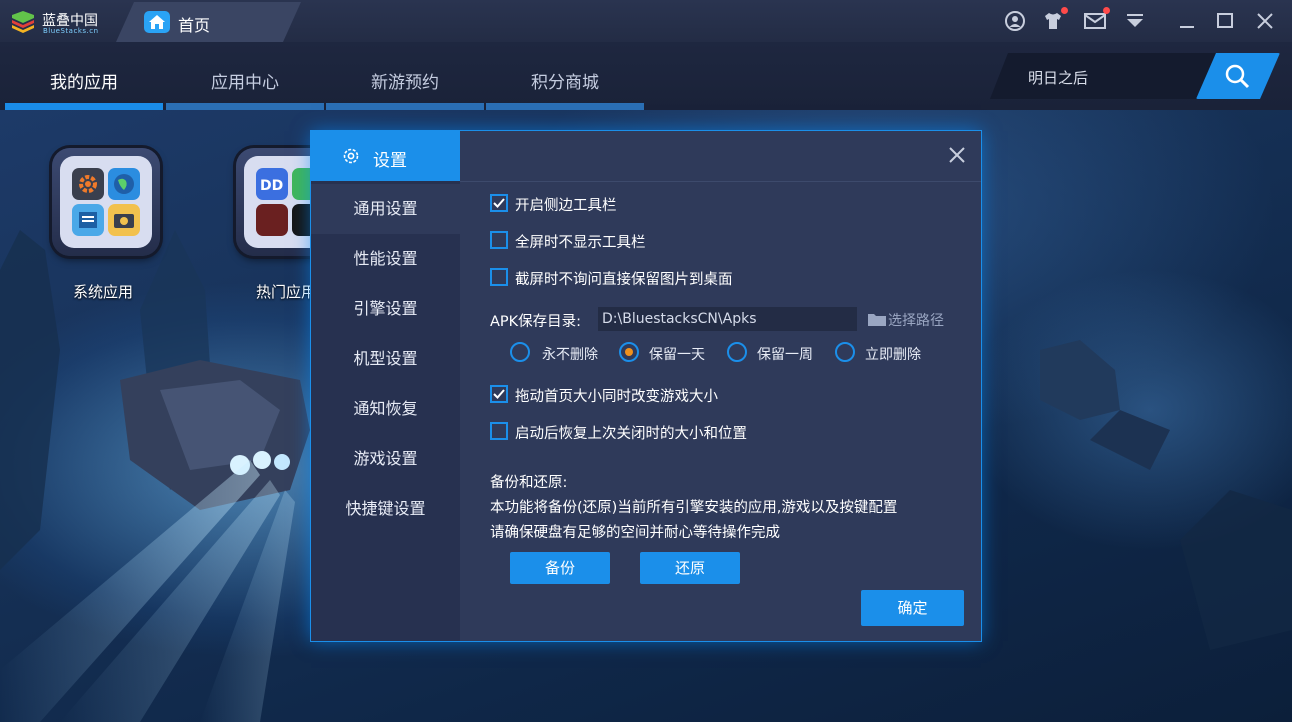 The height and width of the screenshot is (722, 1292). Describe the element at coordinates (1237, 76) in the screenshot. I see `search-icon` at that location.